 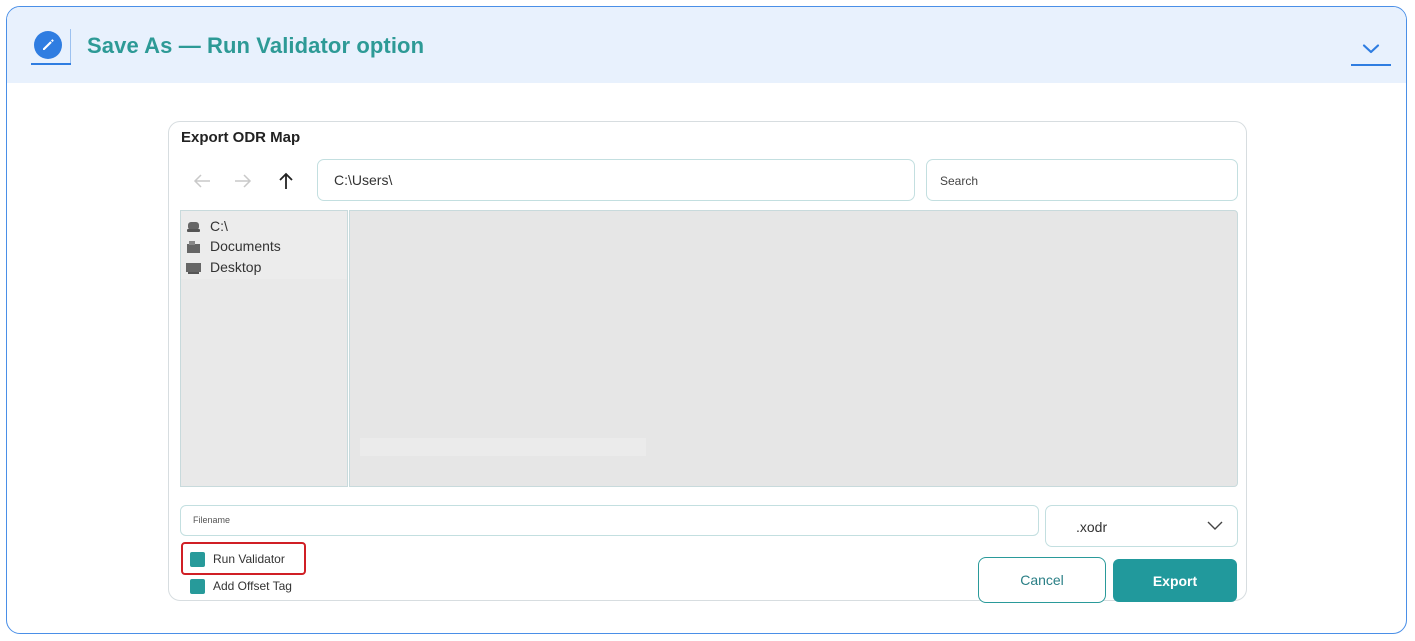 What do you see at coordinates (249, 559) in the screenshot?
I see `run-validator-label: Run Validator` at bounding box center [249, 559].